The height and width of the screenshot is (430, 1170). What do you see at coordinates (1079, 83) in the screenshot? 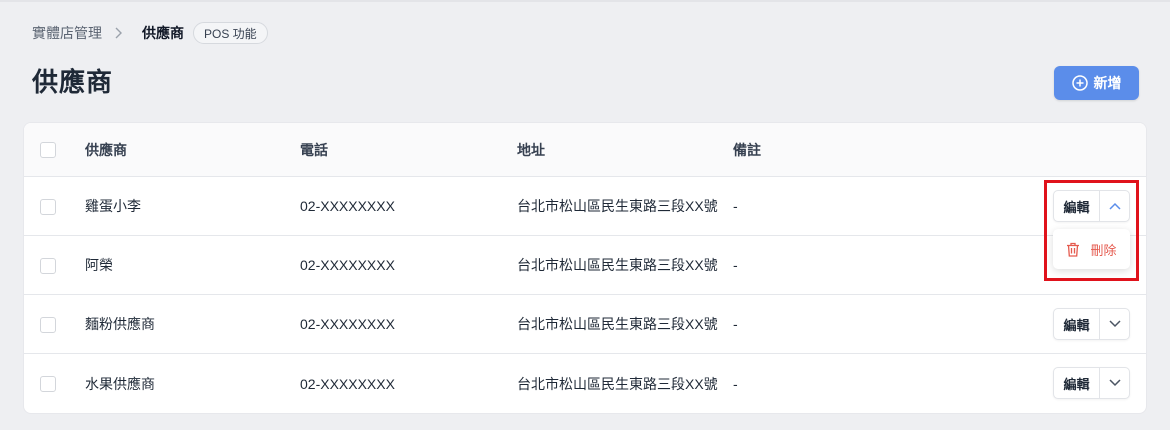
I see `plus-circle-icon` at bounding box center [1079, 83].